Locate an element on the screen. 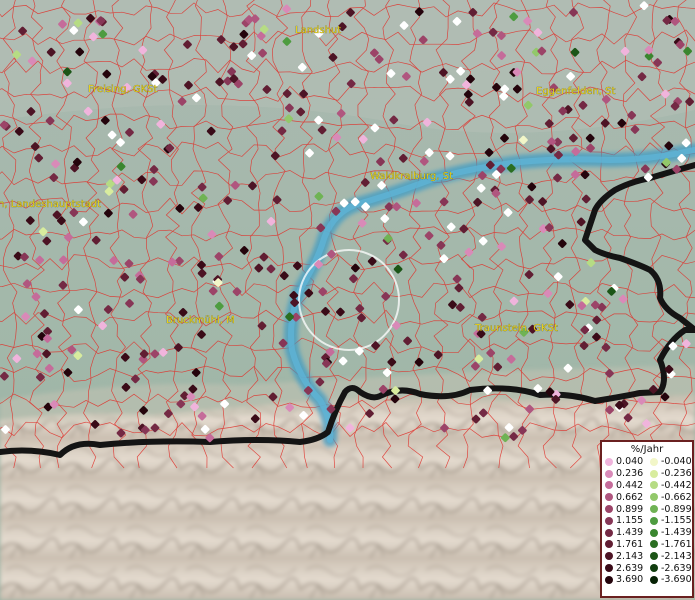 This screenshot has width=695, height=600. legend-row-negative: -0.442 is located at coordinates (669, 486).